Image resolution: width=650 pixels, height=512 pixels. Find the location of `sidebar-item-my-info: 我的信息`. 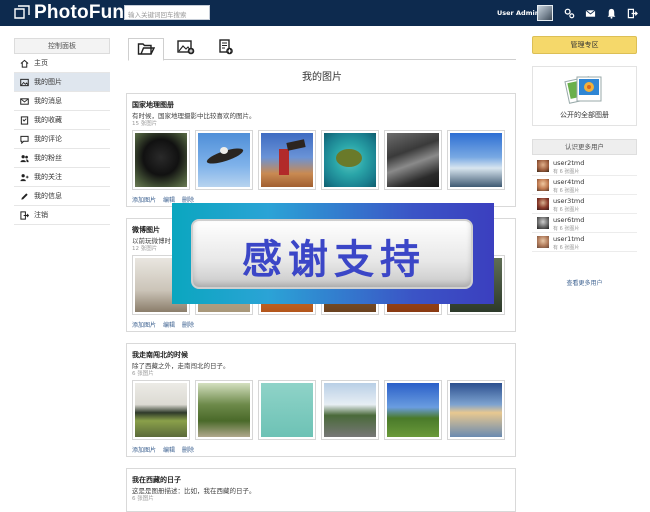

sidebar-item-my-info: 我的信息 is located at coordinates (62, 196).